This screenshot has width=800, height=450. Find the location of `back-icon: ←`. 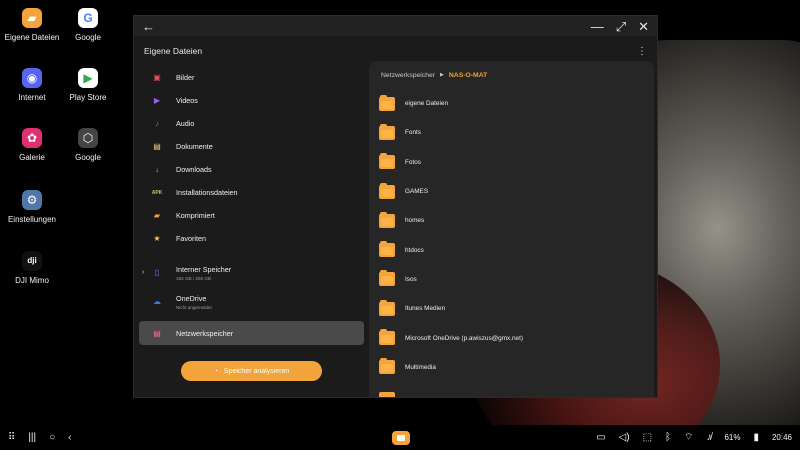

back-icon: ← is located at coordinates (148, 26).